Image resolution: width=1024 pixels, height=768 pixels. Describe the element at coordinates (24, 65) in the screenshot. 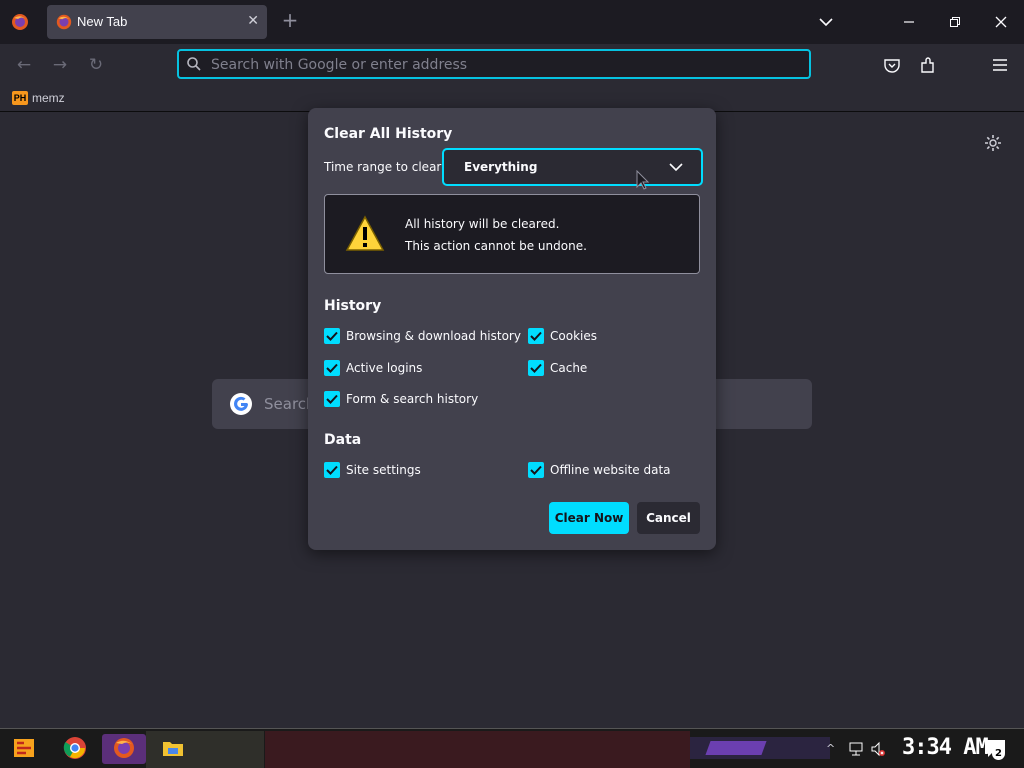

I see `back-arrow-icon: ←` at that location.